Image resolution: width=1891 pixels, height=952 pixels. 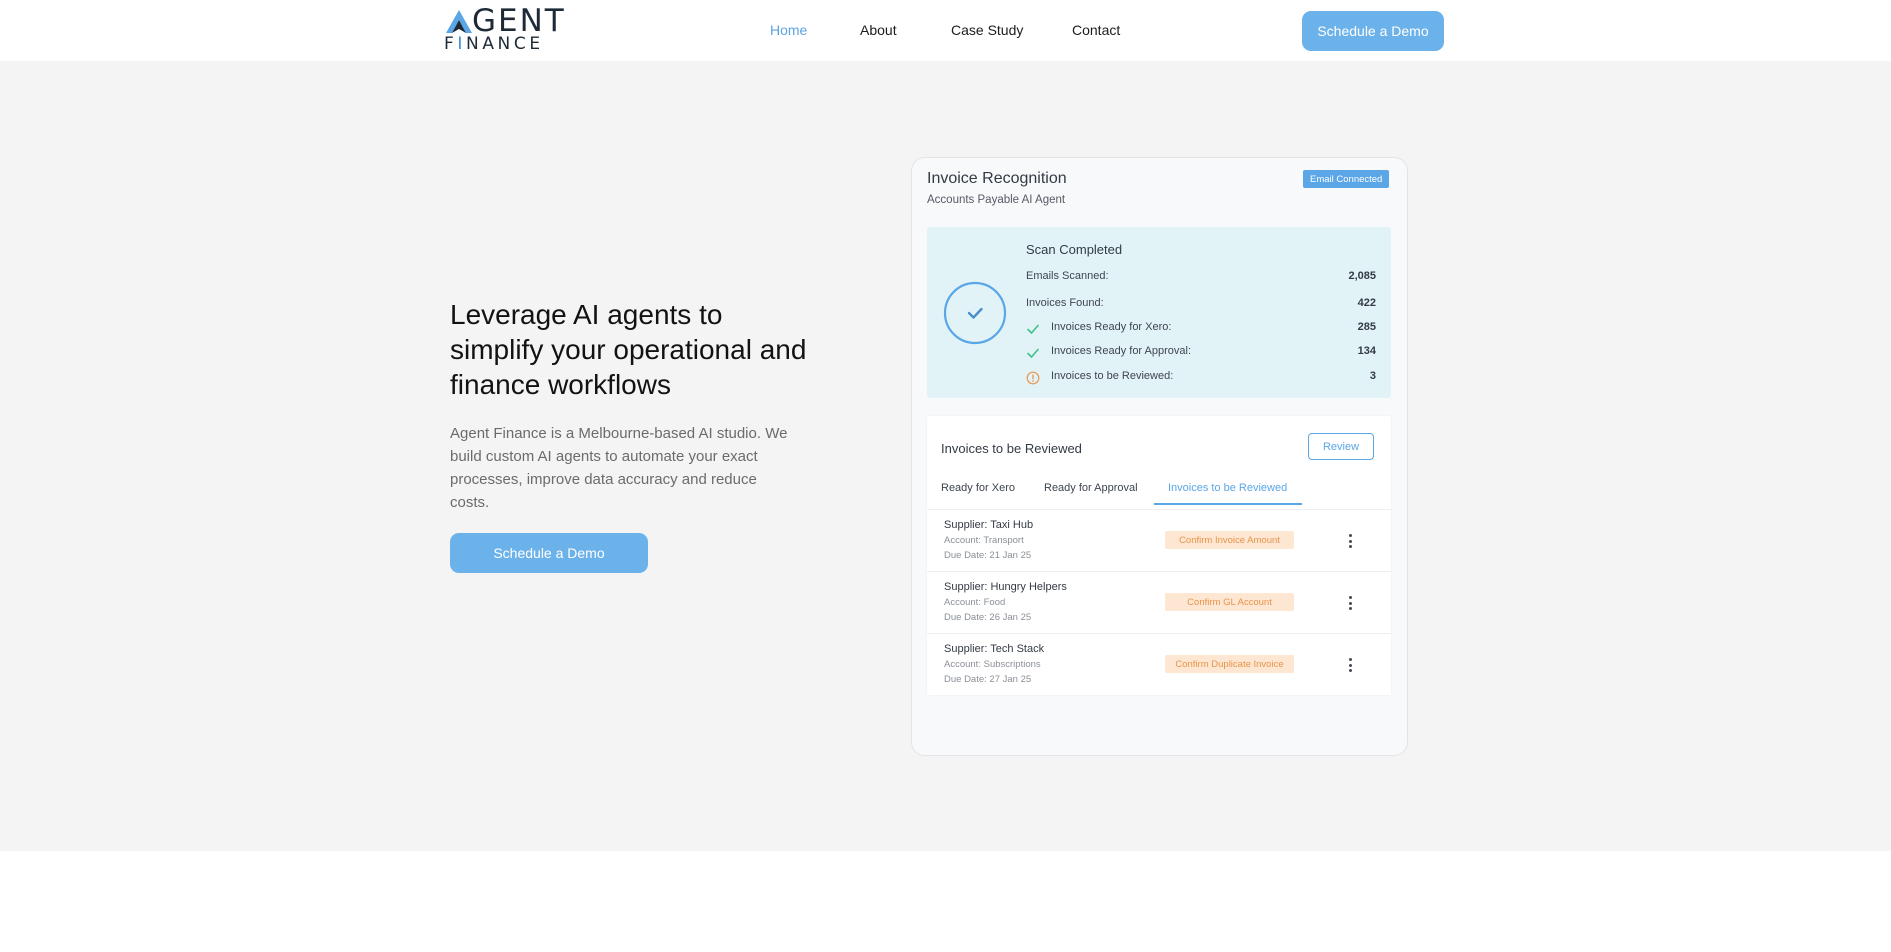 I want to click on scan-row-ready-approval: Invoices Ready for Approval: 134, so click(x=1201, y=353).